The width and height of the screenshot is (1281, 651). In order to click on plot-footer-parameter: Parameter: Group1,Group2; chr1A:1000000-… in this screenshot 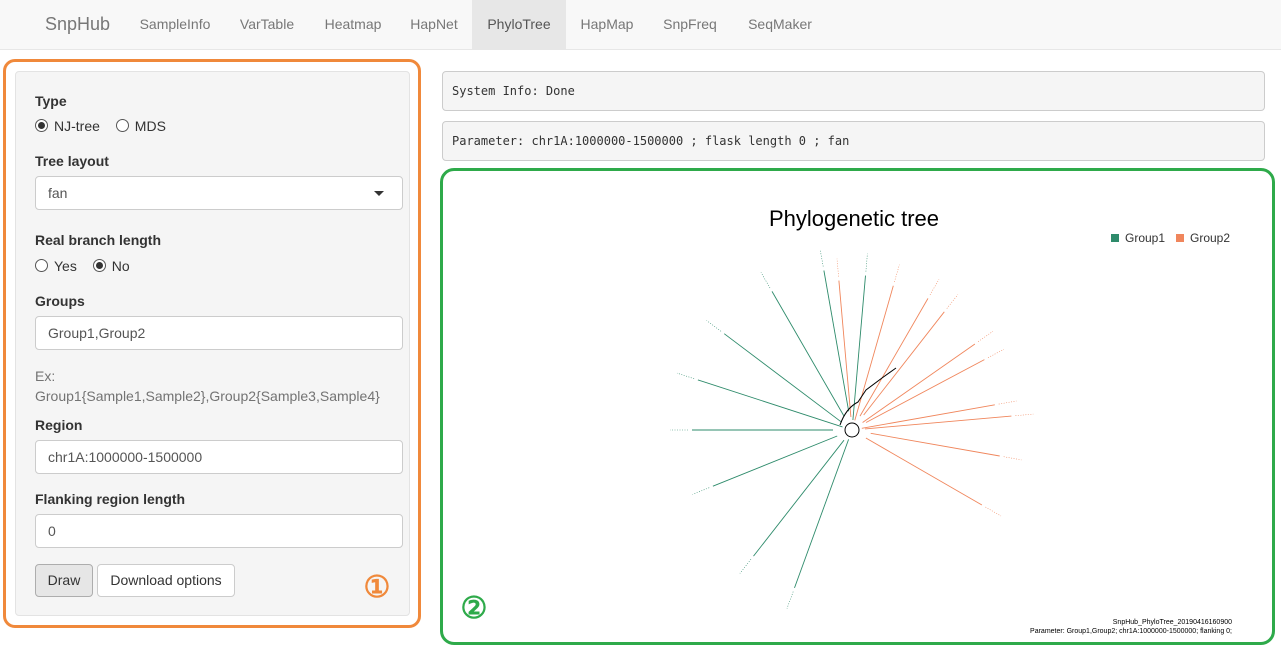, I will do `click(1131, 631)`.